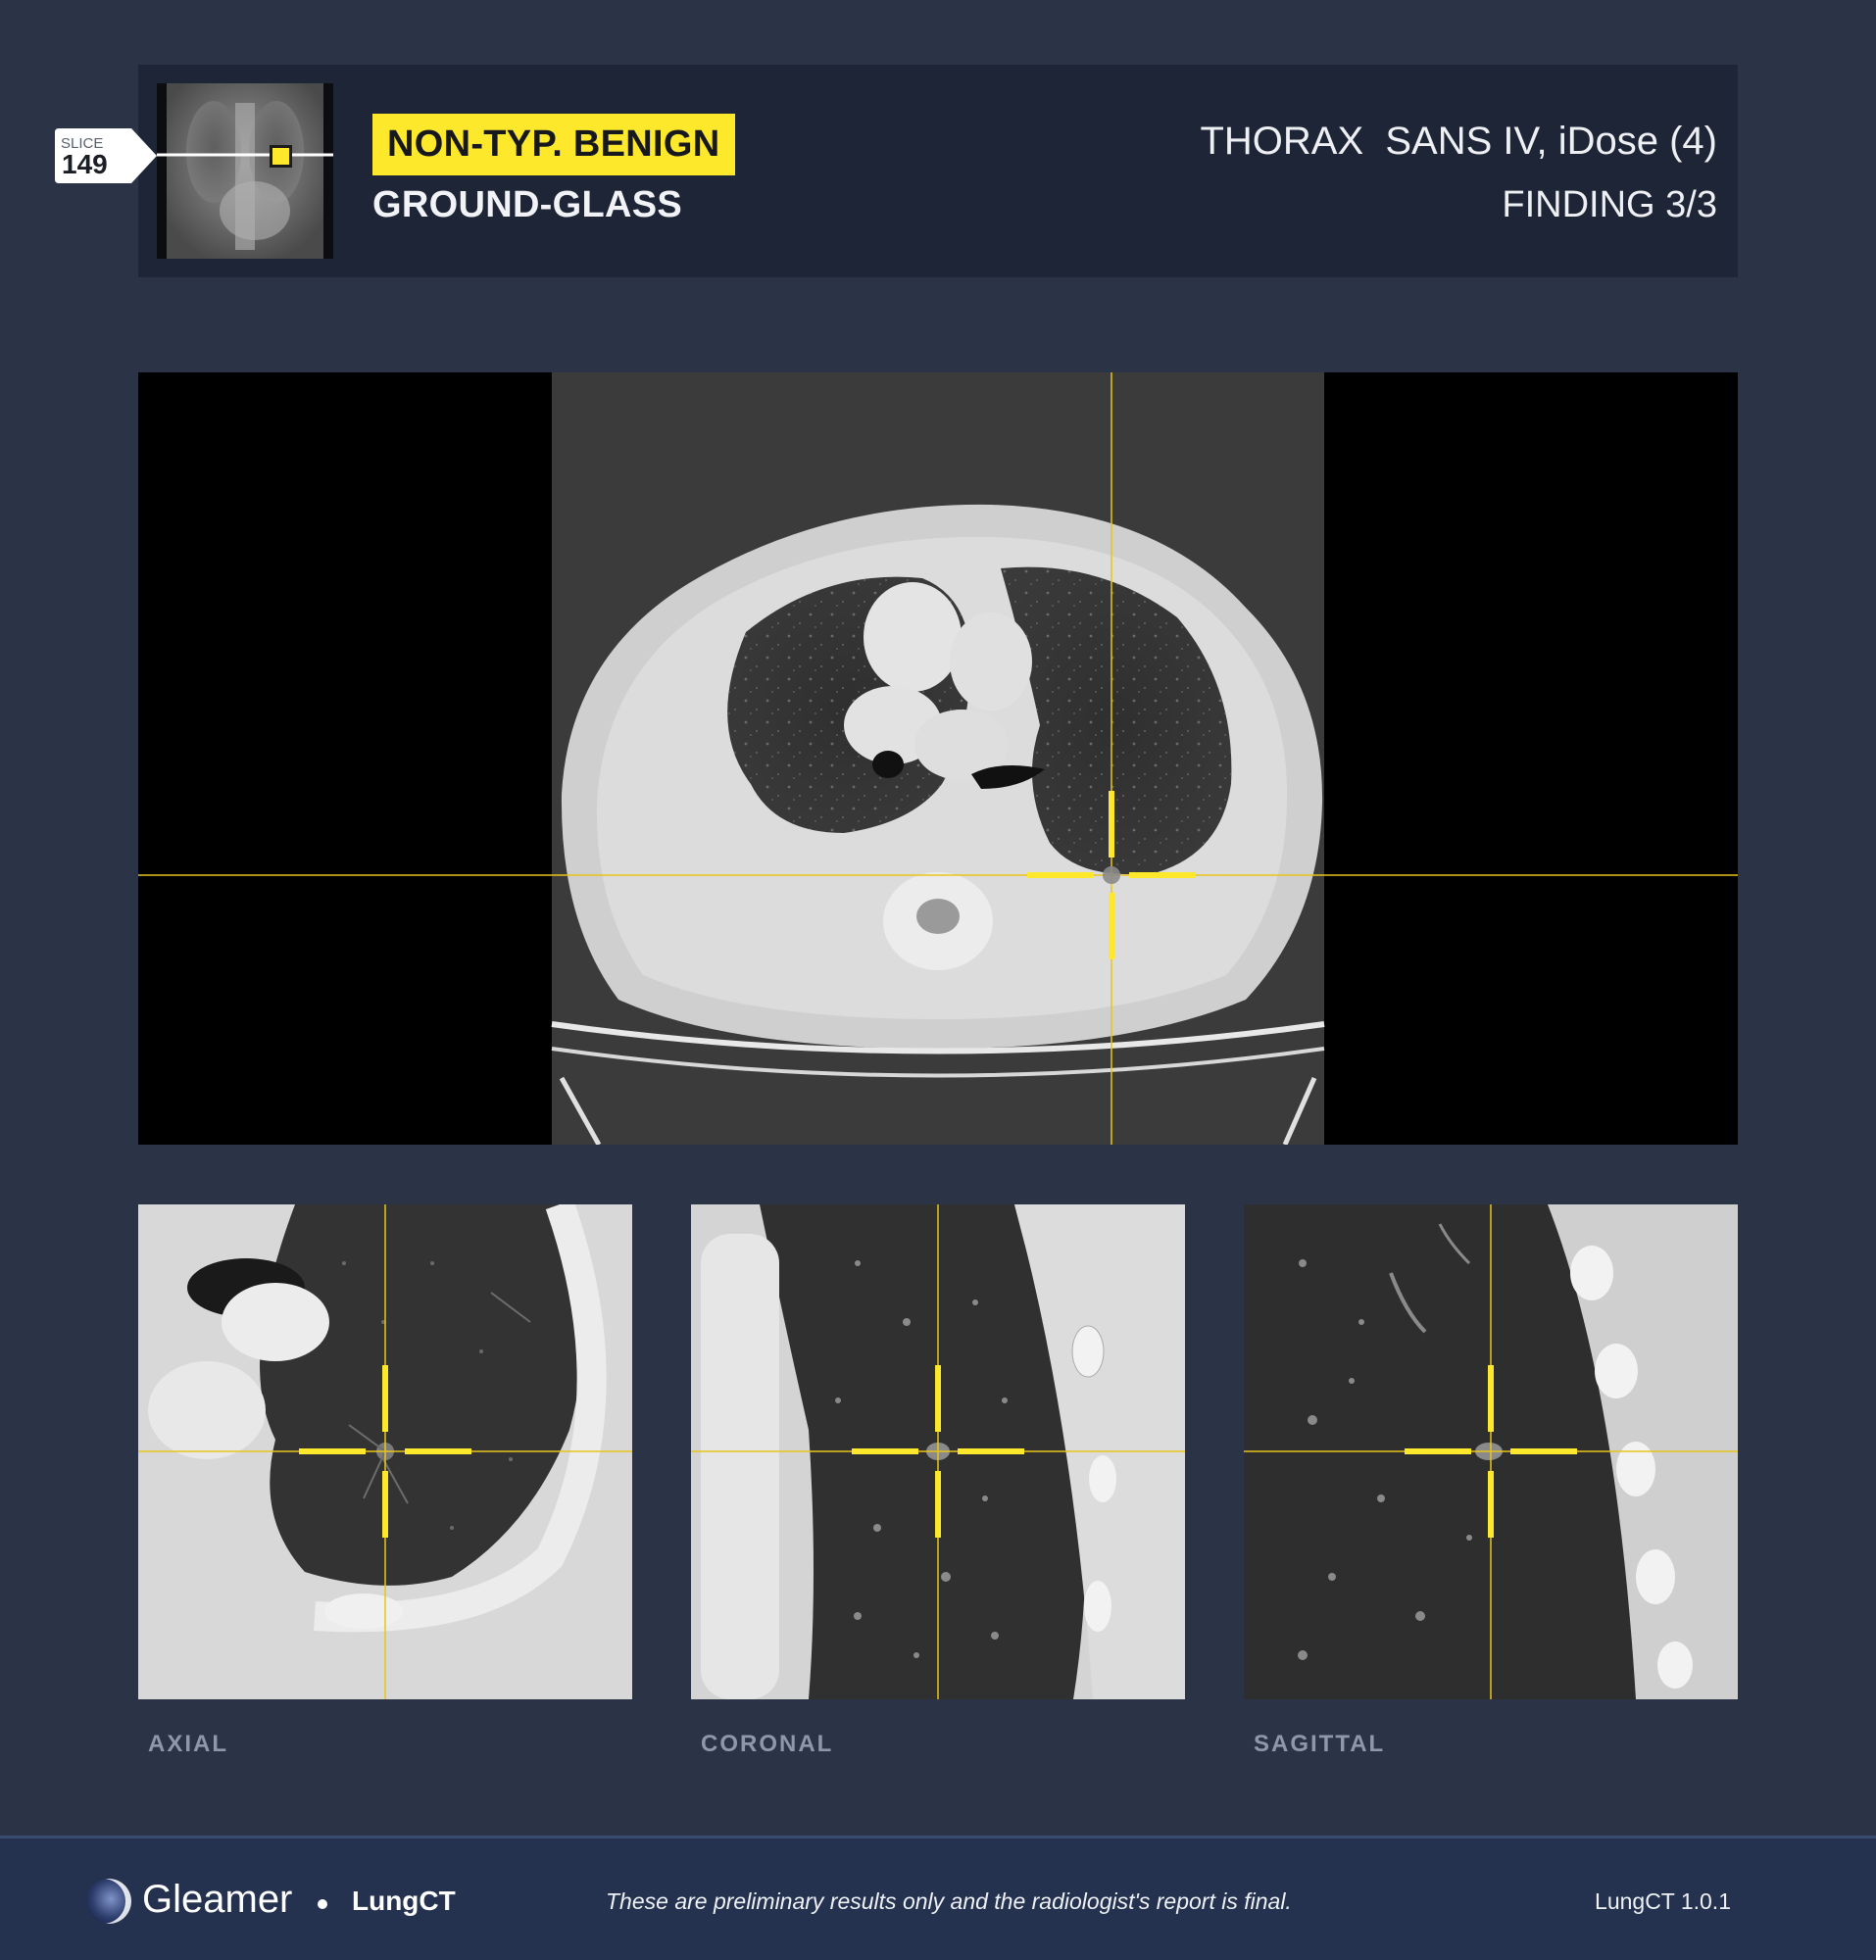 The height and width of the screenshot is (1960, 1876). Describe the element at coordinates (1609, 205) in the screenshot. I see `finding-counter: FINDING 3/3` at that location.